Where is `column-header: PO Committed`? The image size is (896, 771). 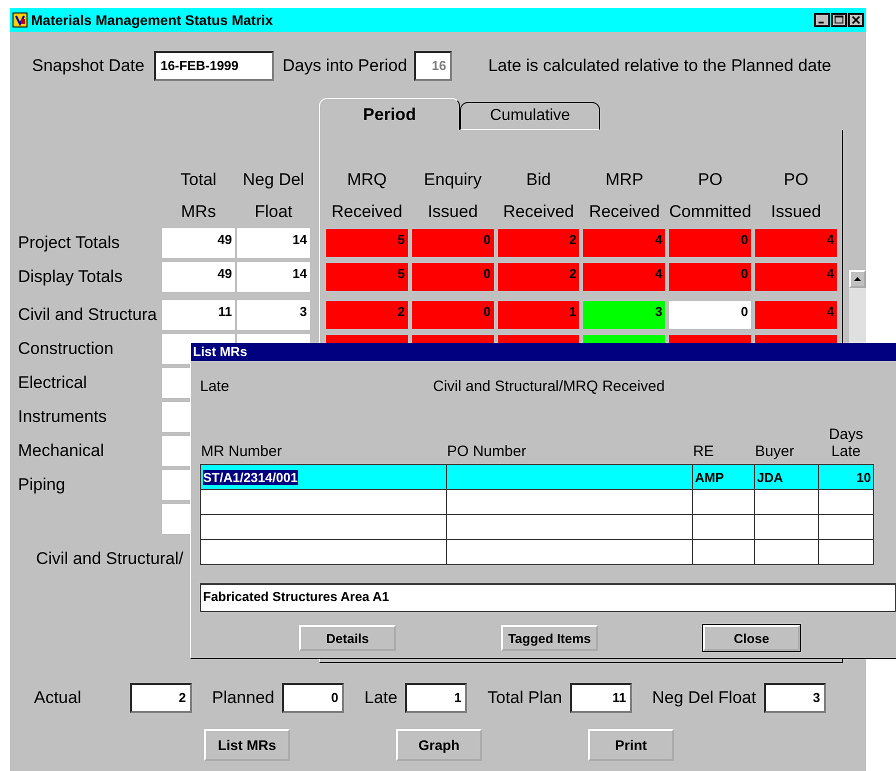
column-header: PO Committed is located at coordinates (710, 196).